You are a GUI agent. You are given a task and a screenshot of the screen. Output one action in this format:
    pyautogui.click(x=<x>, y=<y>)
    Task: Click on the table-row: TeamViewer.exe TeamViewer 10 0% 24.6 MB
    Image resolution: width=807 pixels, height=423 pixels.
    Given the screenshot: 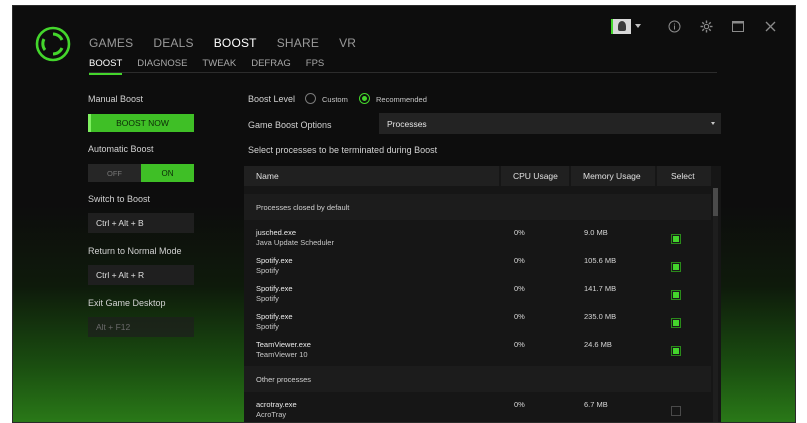 What is the action you would take?
    pyautogui.click(x=477, y=348)
    